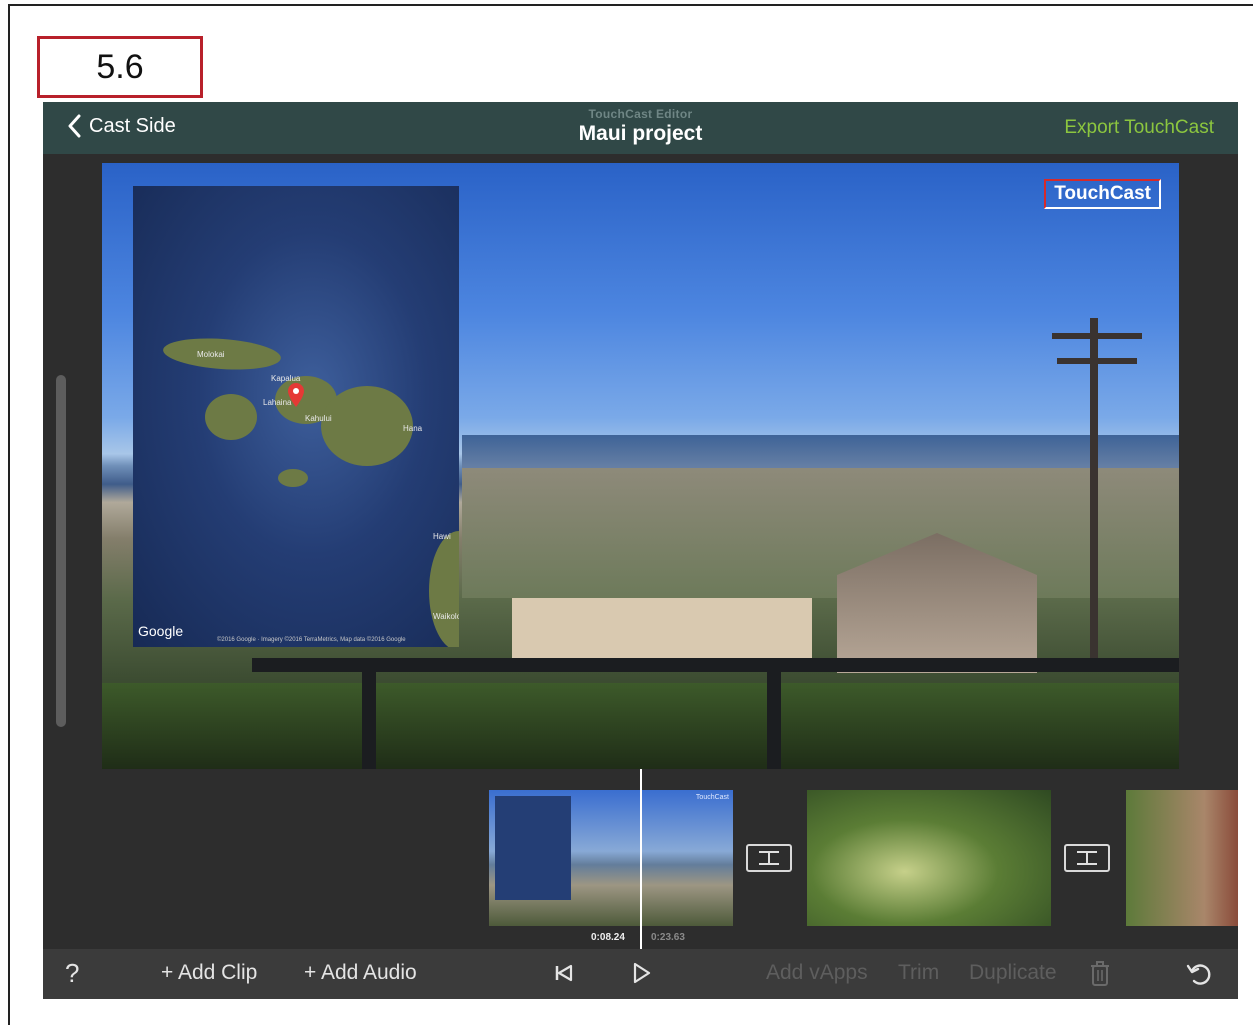  Describe the element at coordinates (132, 125) in the screenshot. I see `back-button-label: Cast Side` at that location.